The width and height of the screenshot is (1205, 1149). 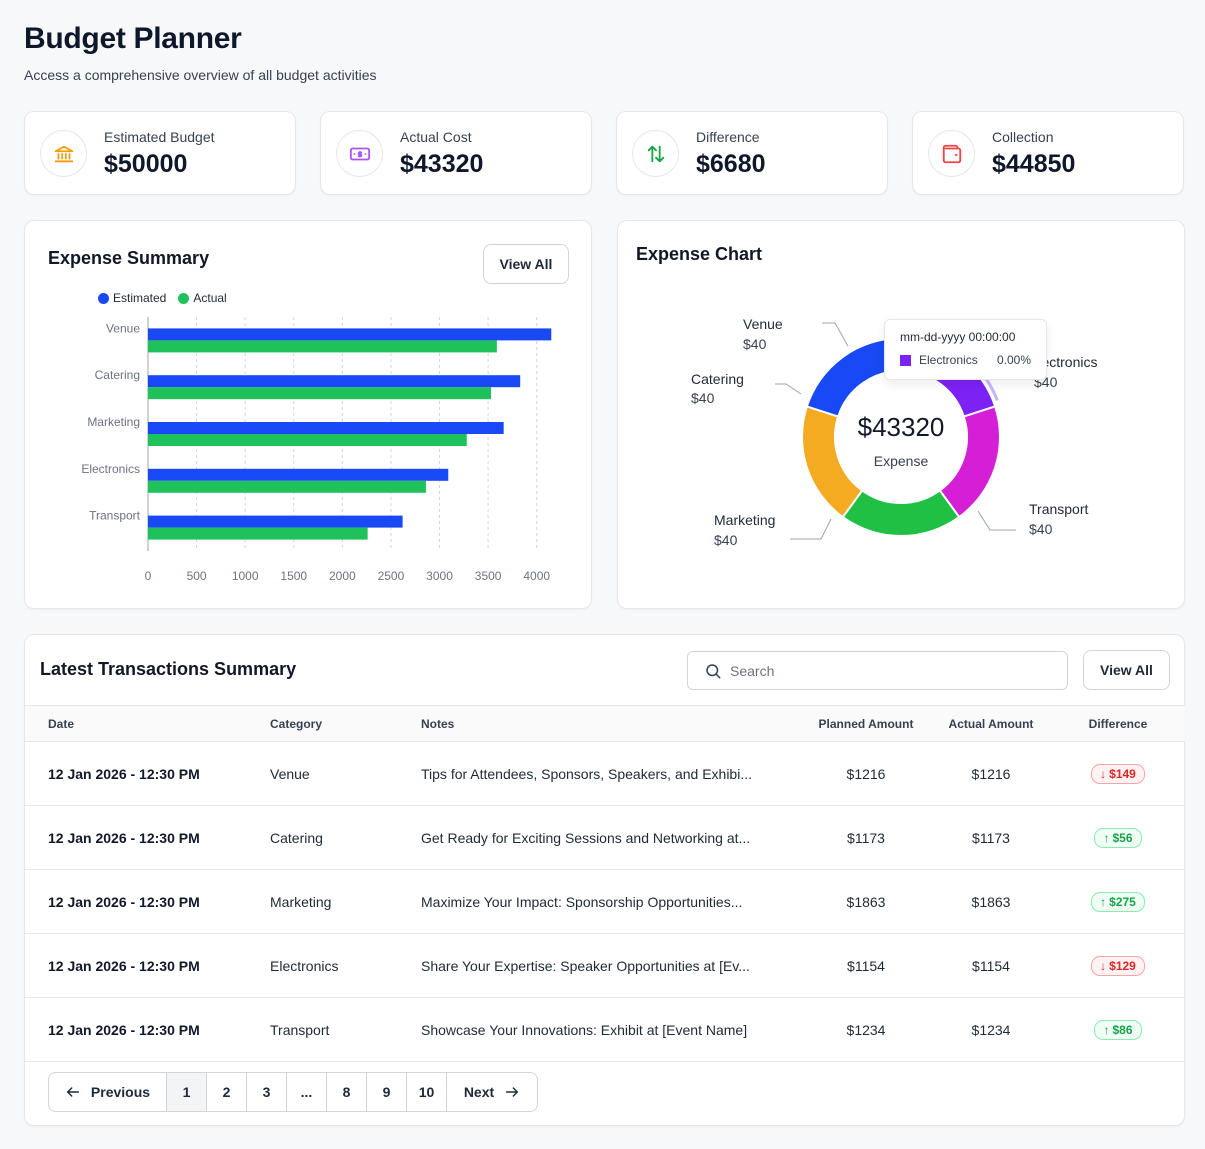 I want to click on x-tick-label: 1000, so click(x=245, y=576).